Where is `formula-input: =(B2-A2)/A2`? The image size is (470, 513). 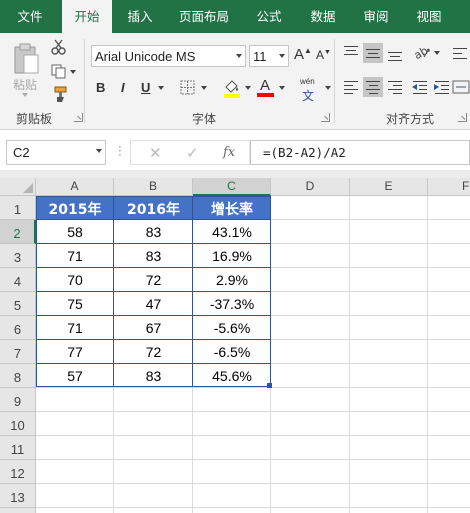 formula-input: =(B2-A2)/A2 is located at coordinates (360, 152).